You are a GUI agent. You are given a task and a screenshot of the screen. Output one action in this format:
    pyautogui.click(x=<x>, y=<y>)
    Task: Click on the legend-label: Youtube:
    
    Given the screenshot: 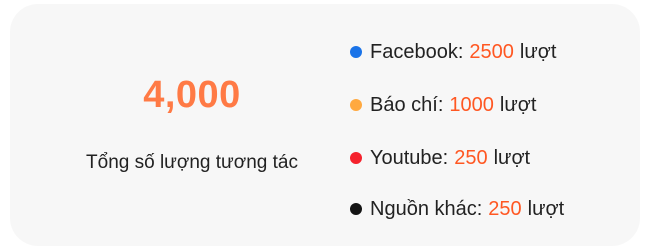 What is the action you would take?
    pyautogui.click(x=409, y=157)
    